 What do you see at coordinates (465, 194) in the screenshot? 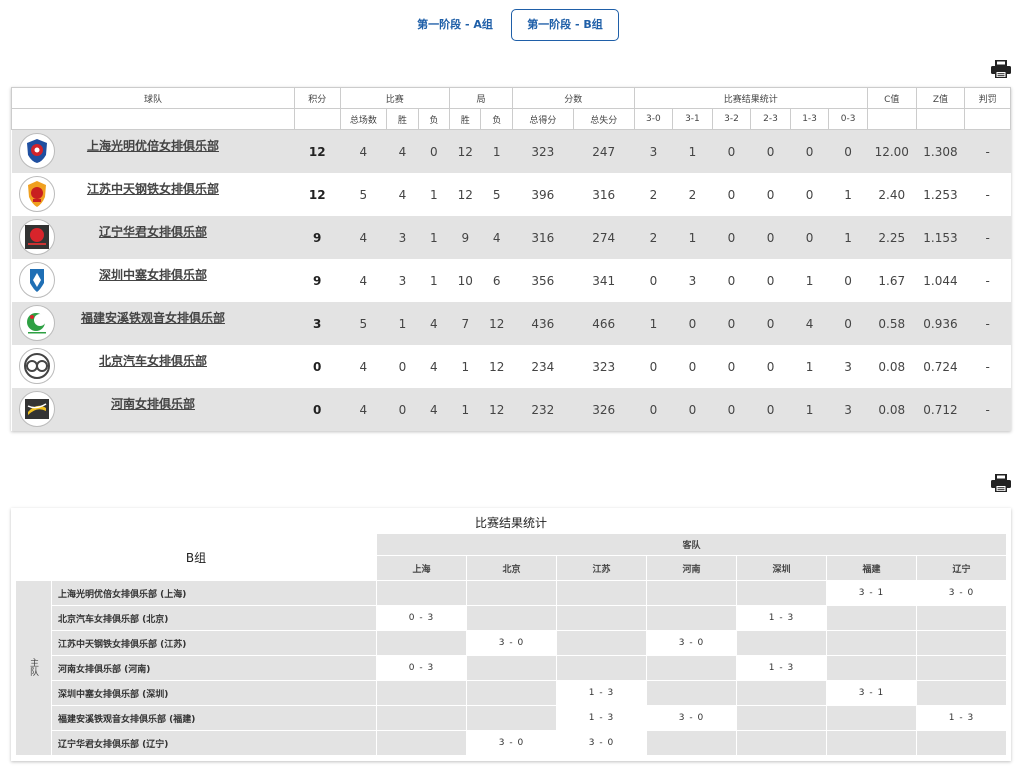
I see `cell-sets-won: 12` at bounding box center [465, 194].